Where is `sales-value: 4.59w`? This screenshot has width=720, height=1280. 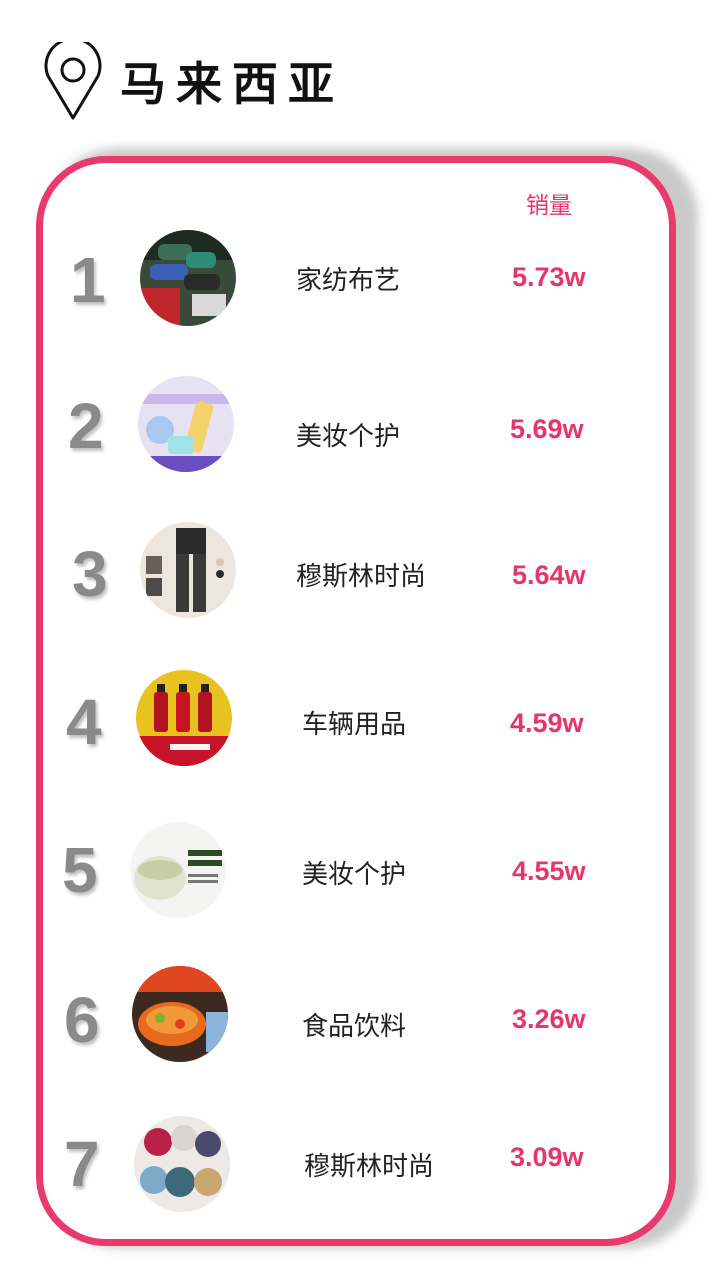
sales-value: 4.59w is located at coordinates (547, 723).